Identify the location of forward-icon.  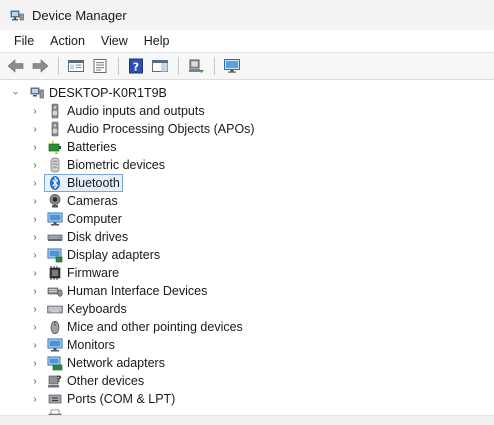
(40, 66).